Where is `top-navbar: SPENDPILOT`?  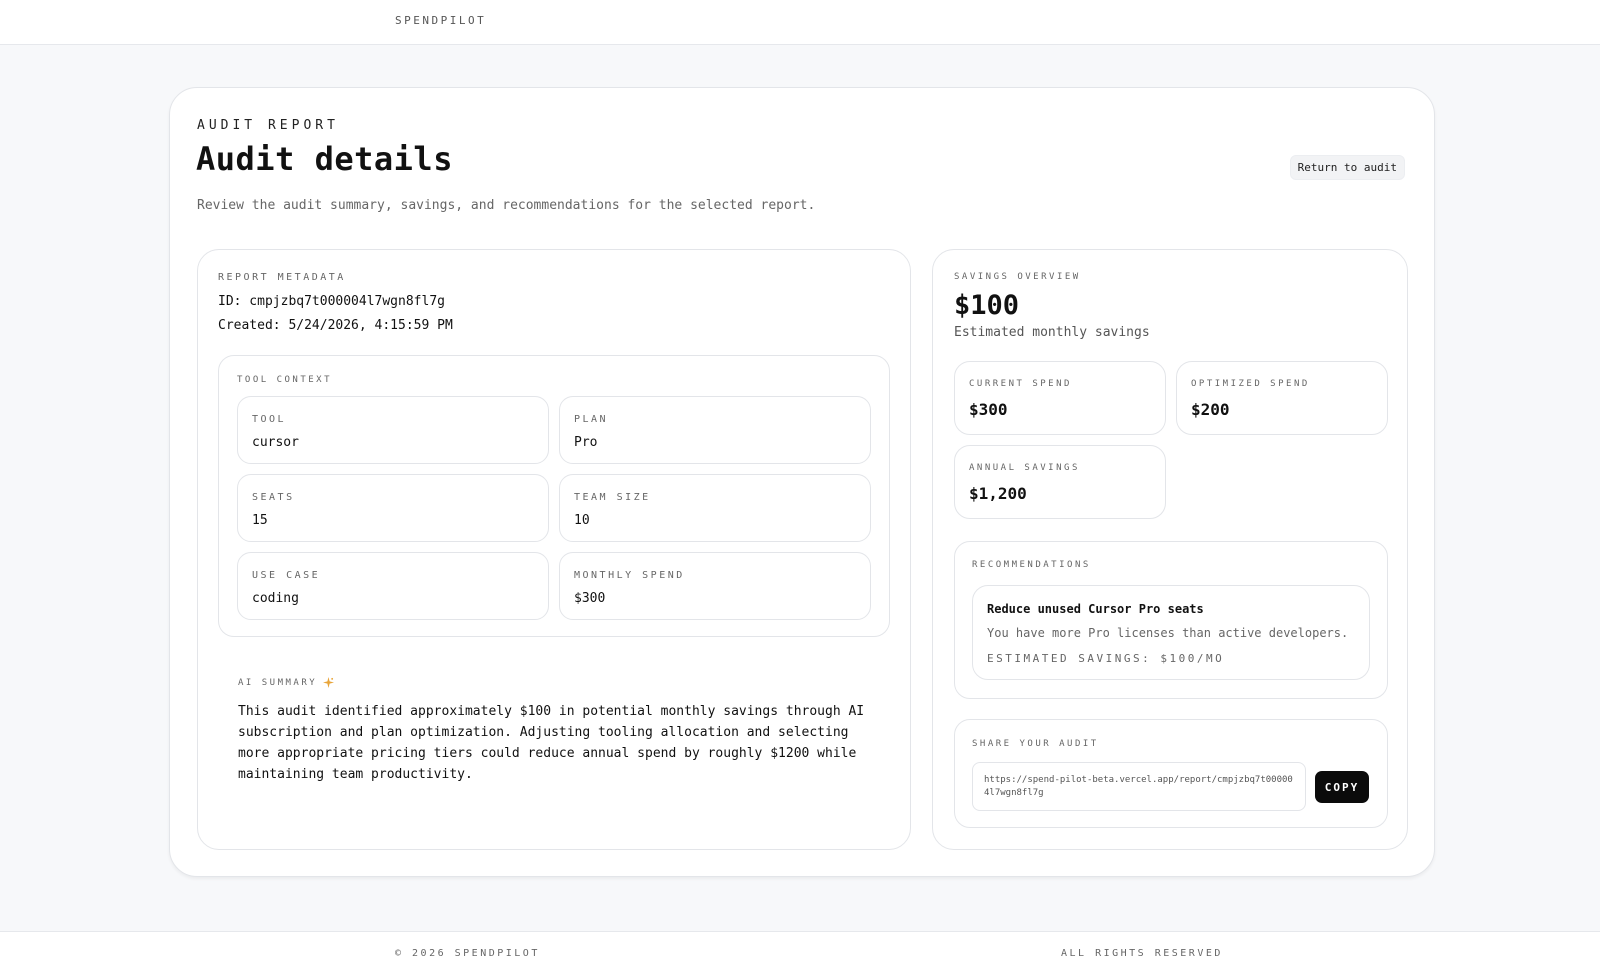 top-navbar: SPENDPILOT is located at coordinates (800, 22).